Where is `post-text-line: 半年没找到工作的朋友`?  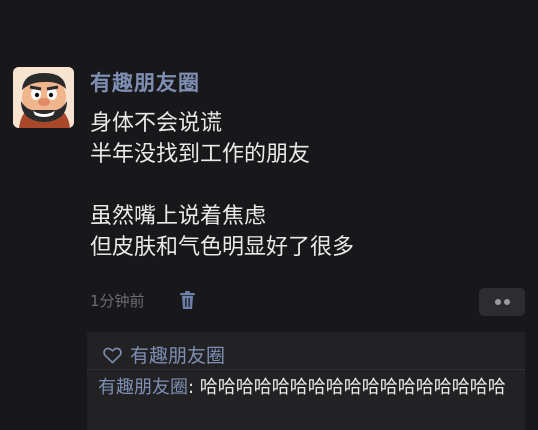
post-text-line: 半年没找到工作的朋友 is located at coordinates (200, 154).